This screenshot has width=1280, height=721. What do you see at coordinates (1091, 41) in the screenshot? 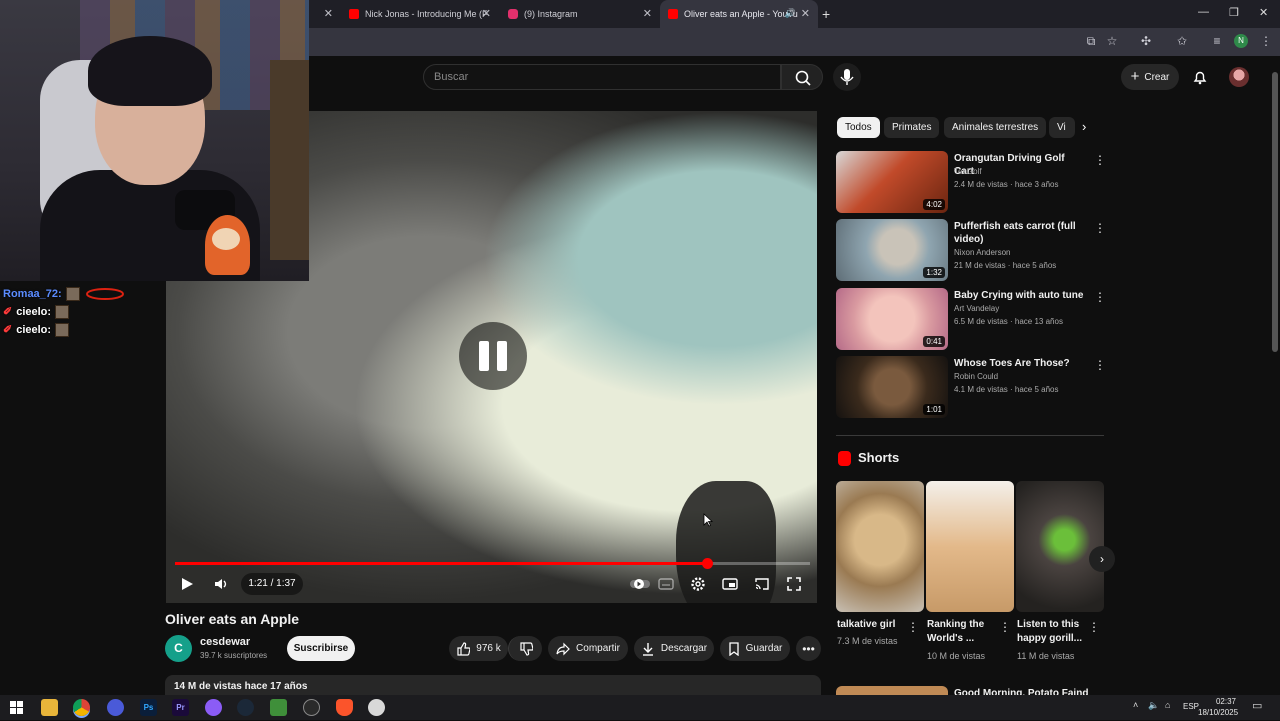
I see `install-app-icon: ⧉` at bounding box center [1091, 41].